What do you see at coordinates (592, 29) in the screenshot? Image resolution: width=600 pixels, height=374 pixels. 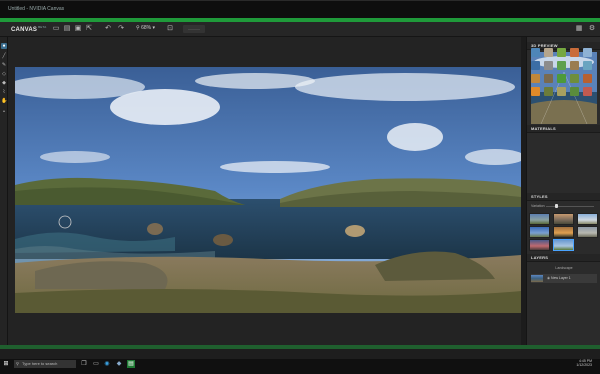 I see `settings-gear-icon: ⚙` at bounding box center [592, 29].